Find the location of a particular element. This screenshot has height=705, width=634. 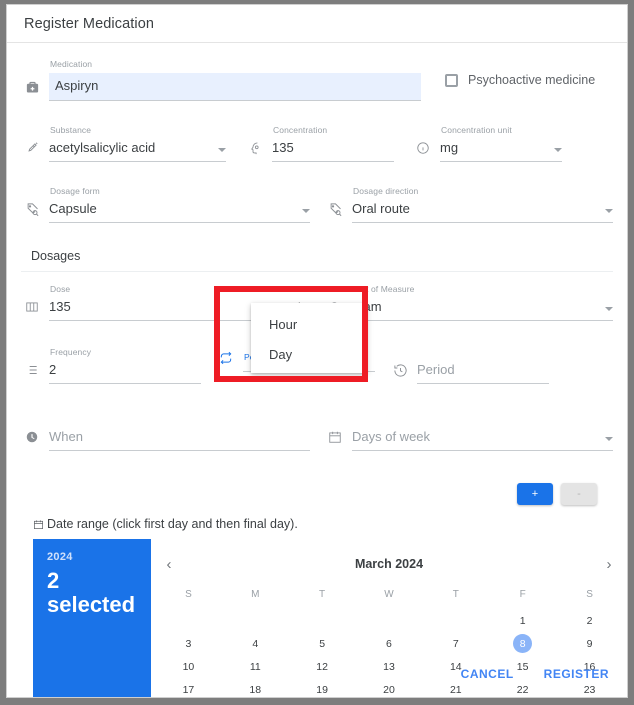

frequency-field: Frequency 2 is located at coordinates (111, 365).